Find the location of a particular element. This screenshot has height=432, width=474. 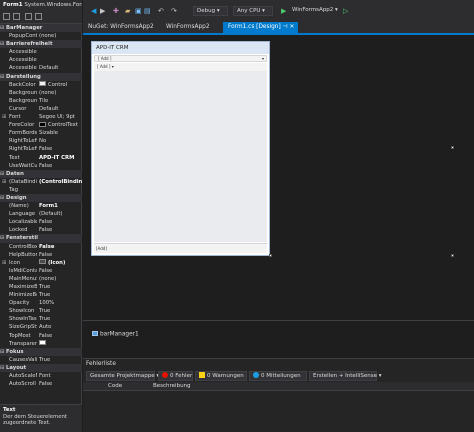

property-row: (DataBindings)⊞ (ControlBindings) is located at coordinates (41, 182).